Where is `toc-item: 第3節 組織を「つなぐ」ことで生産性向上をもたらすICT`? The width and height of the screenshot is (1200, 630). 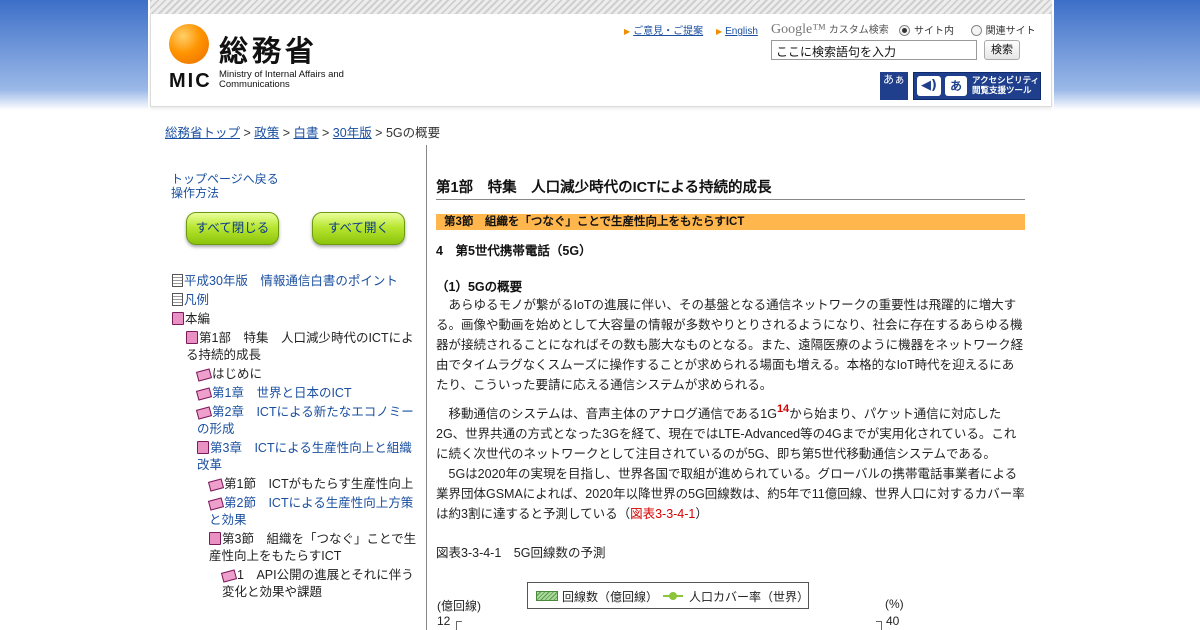 toc-item: 第3節 組織を「つなぐ」ことで生産性向上をもたらすICT is located at coordinates (294, 548).